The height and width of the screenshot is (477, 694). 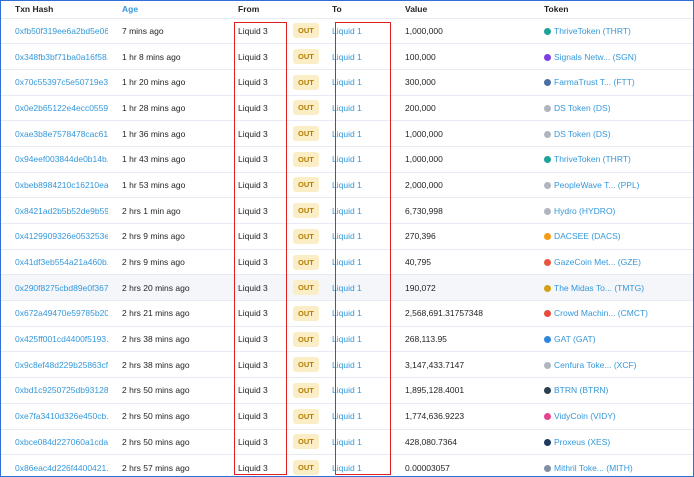 What do you see at coordinates (547, 468) in the screenshot?
I see `mithril-token-icon` at bounding box center [547, 468].